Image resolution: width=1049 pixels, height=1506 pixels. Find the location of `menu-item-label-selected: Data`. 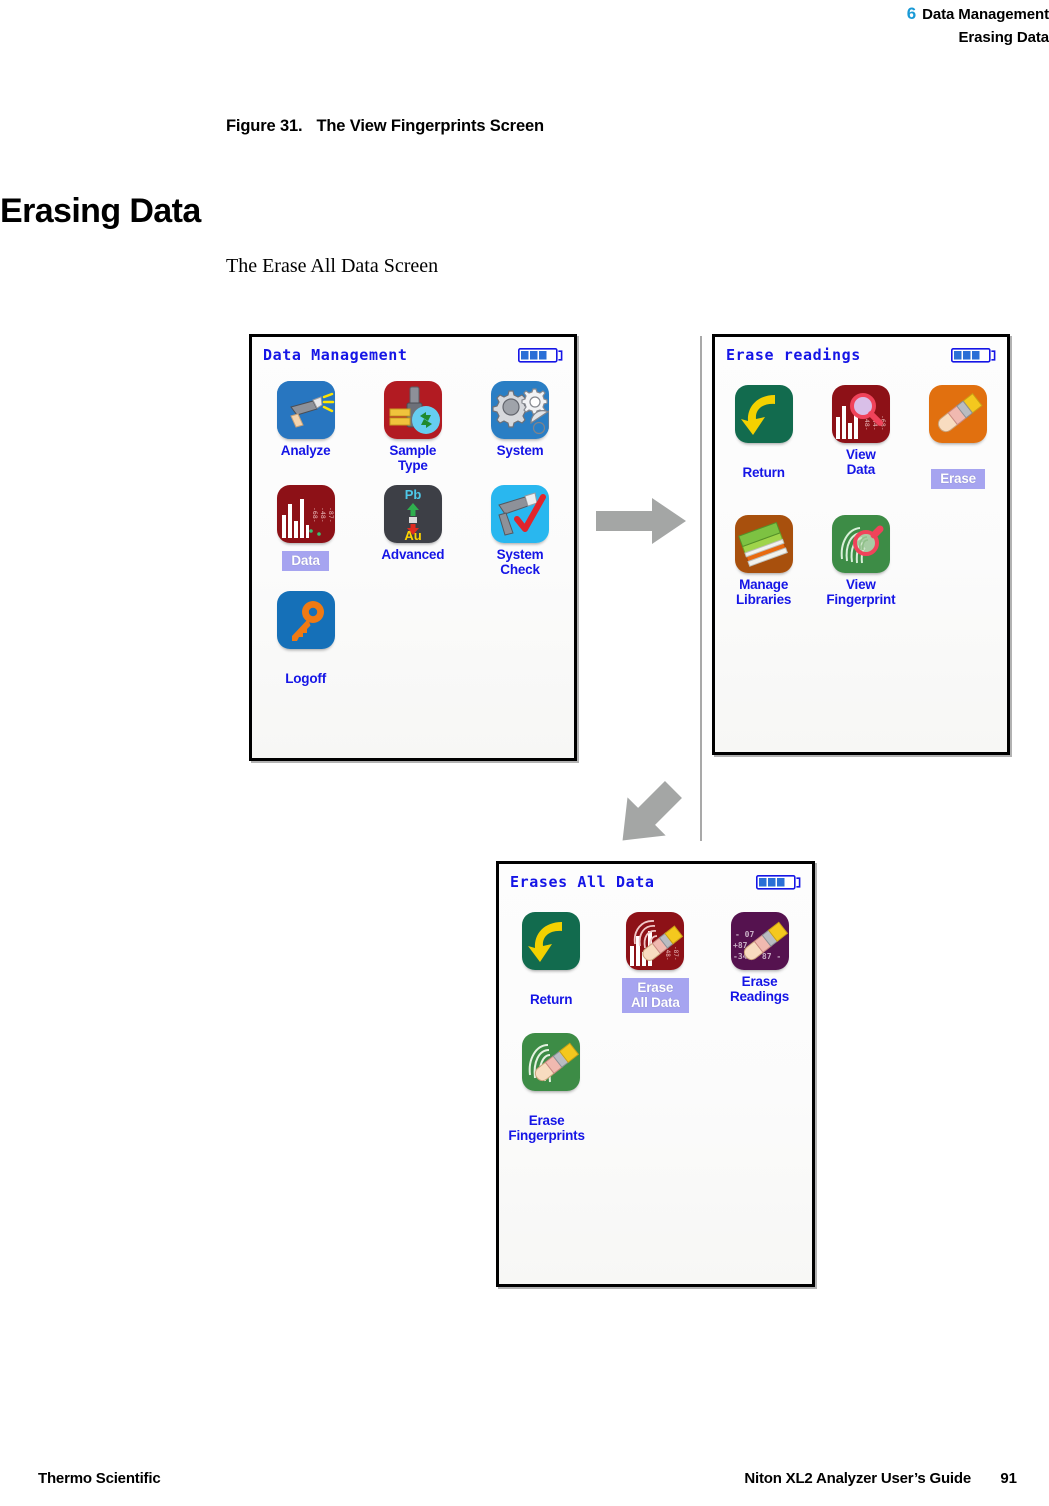

menu-item-label-selected: Data is located at coordinates (305, 561).